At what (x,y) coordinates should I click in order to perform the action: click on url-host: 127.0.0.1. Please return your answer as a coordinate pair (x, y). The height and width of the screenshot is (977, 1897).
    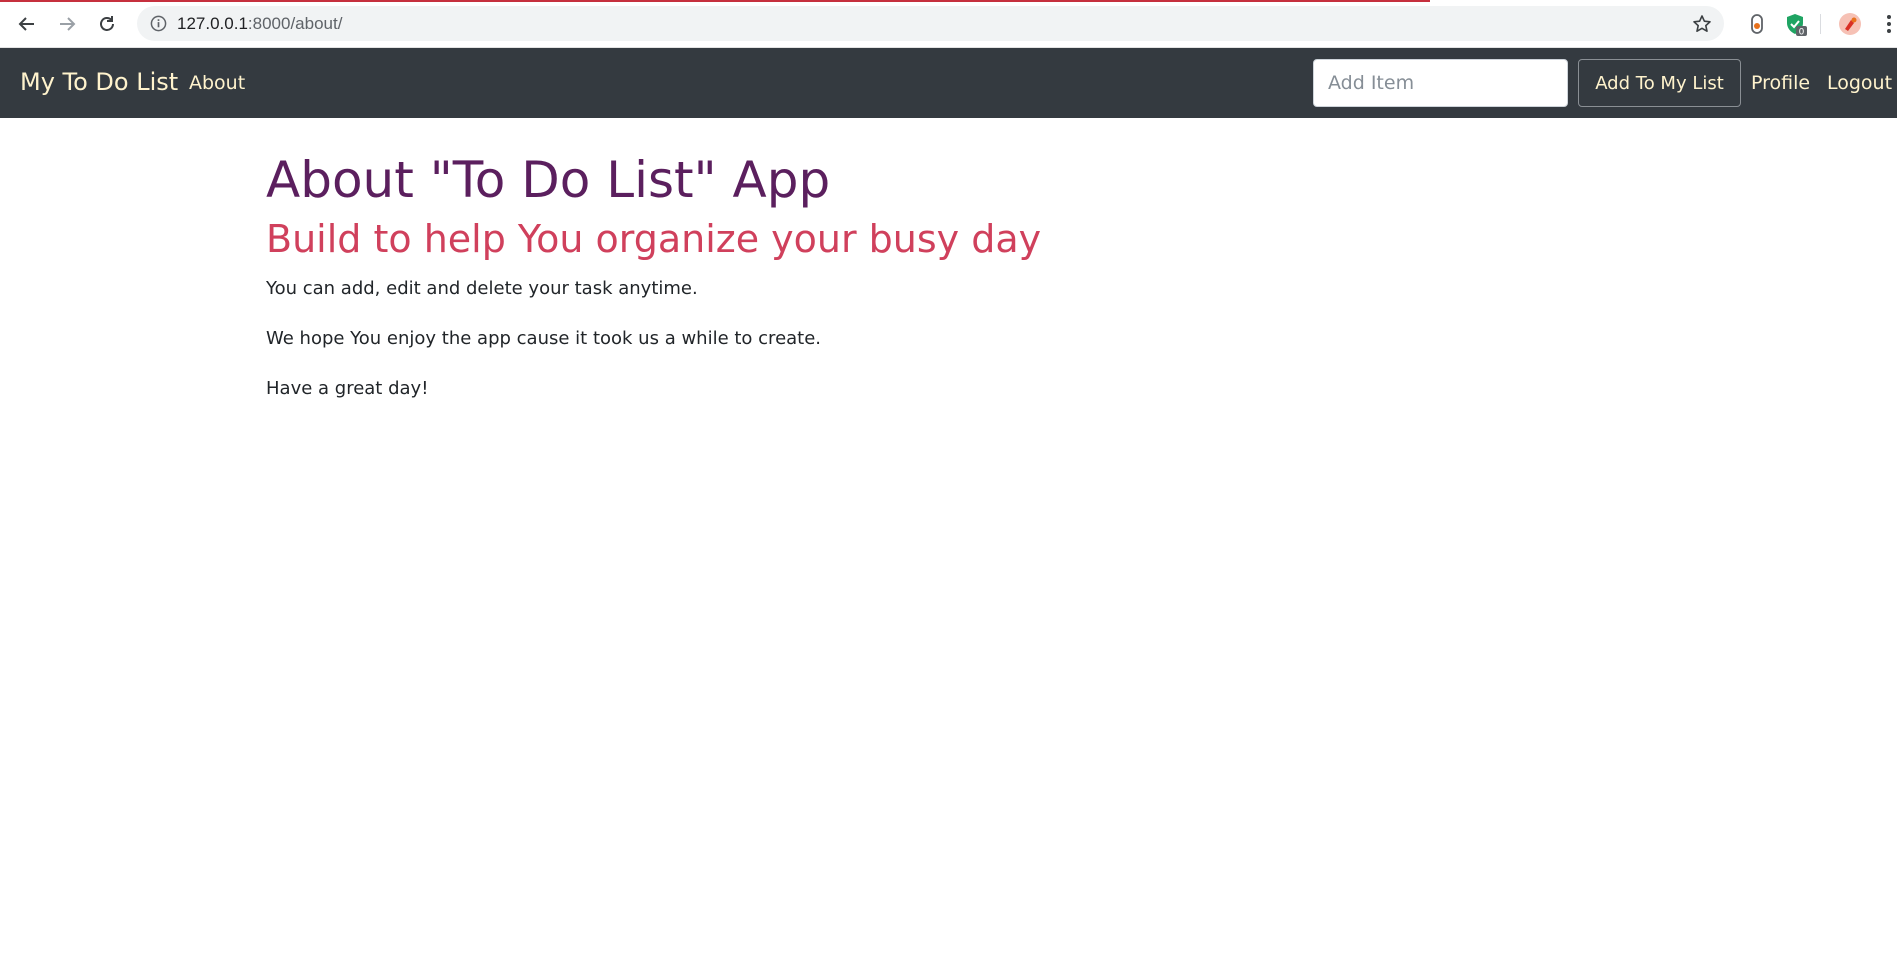
    Looking at the image, I should click on (212, 23).